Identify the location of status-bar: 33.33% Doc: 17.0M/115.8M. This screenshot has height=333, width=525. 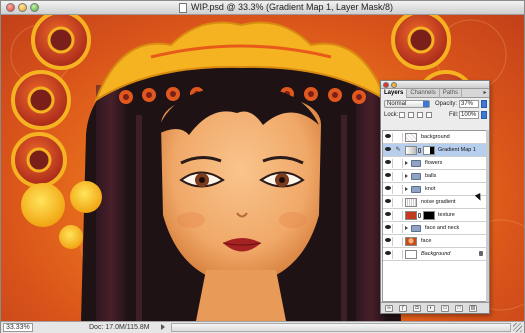
(262, 327).